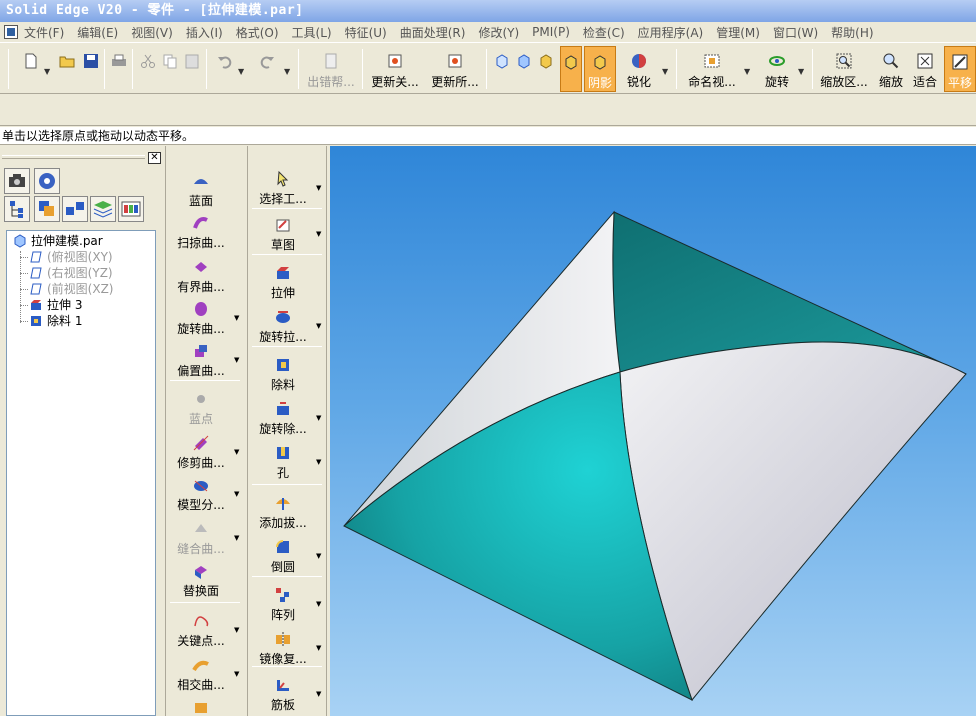  What do you see at coordinates (852, 32) in the screenshot?
I see `menu-help: 帮助(H)` at bounding box center [852, 32].